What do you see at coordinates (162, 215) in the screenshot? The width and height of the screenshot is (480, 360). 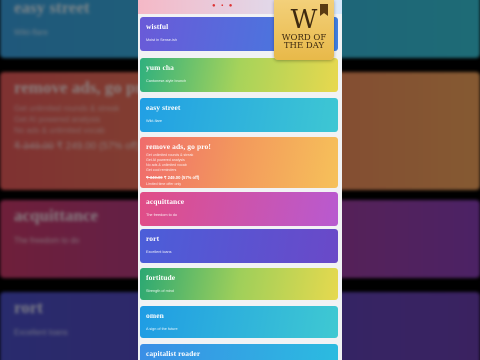 I see `word-subtitle: The freedom to do` at bounding box center [162, 215].